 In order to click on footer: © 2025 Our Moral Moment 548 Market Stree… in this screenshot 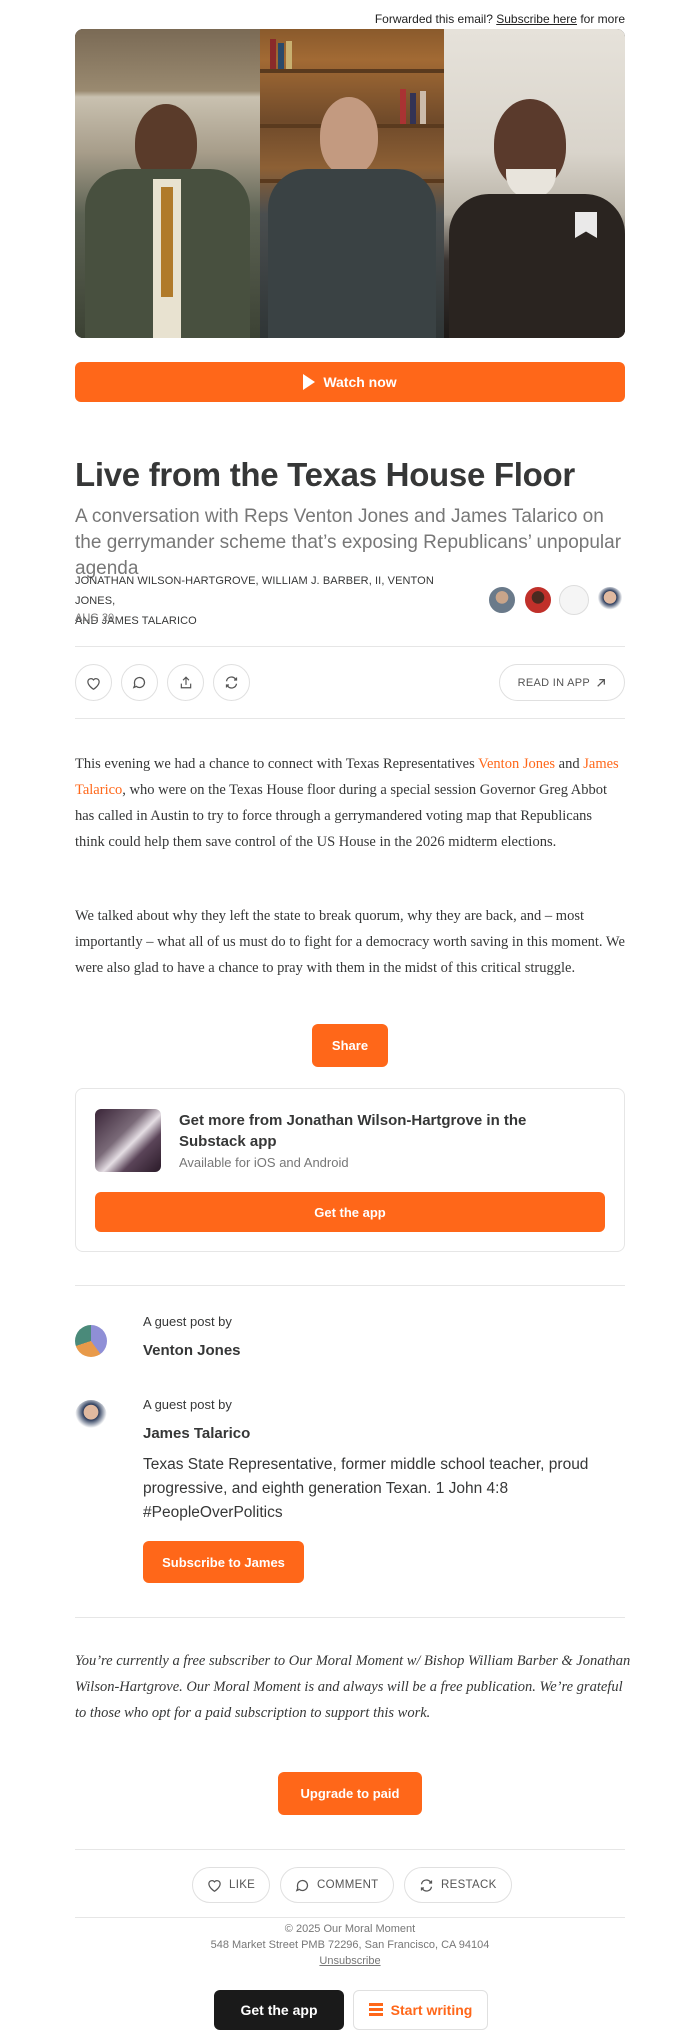, I will do `click(350, 1945)`.